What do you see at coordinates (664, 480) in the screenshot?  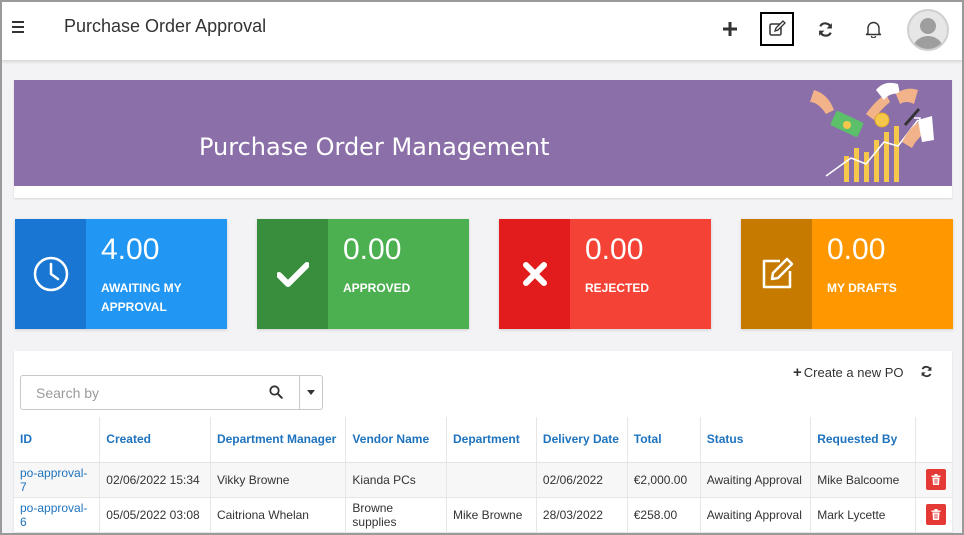 I see `cell-total: €2,000.00` at bounding box center [664, 480].